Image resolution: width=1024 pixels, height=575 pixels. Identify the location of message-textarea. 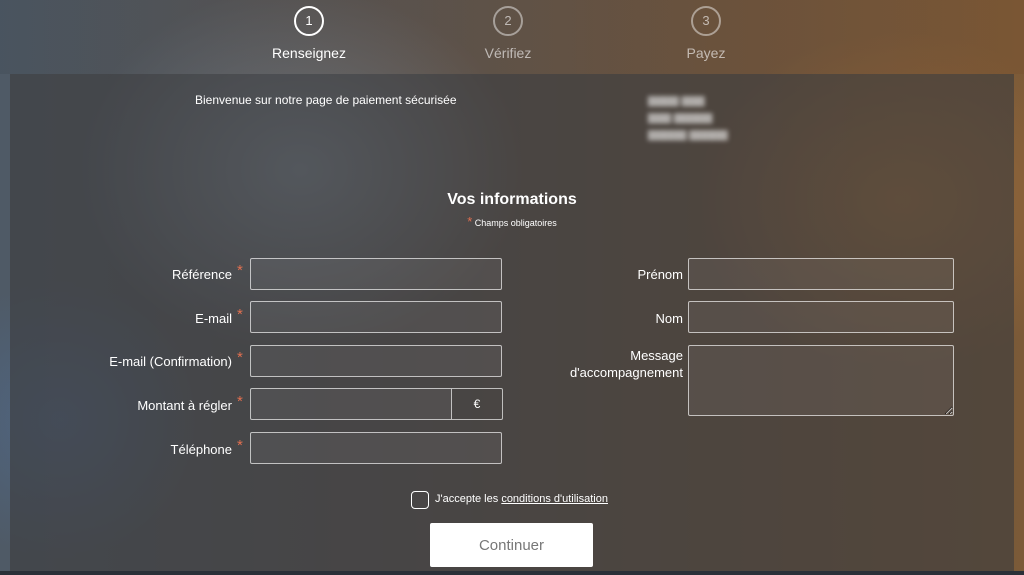
(821, 380).